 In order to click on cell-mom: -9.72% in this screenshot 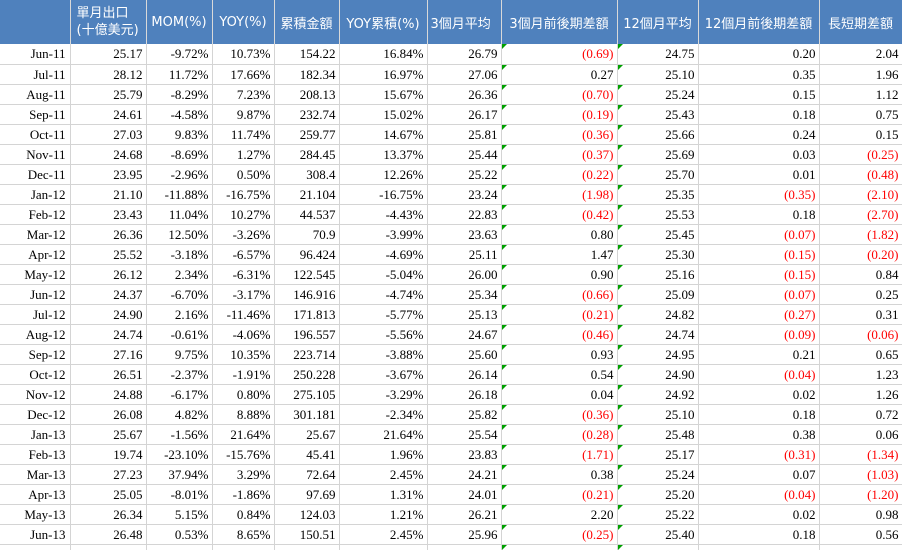, I will do `click(179, 54)`.